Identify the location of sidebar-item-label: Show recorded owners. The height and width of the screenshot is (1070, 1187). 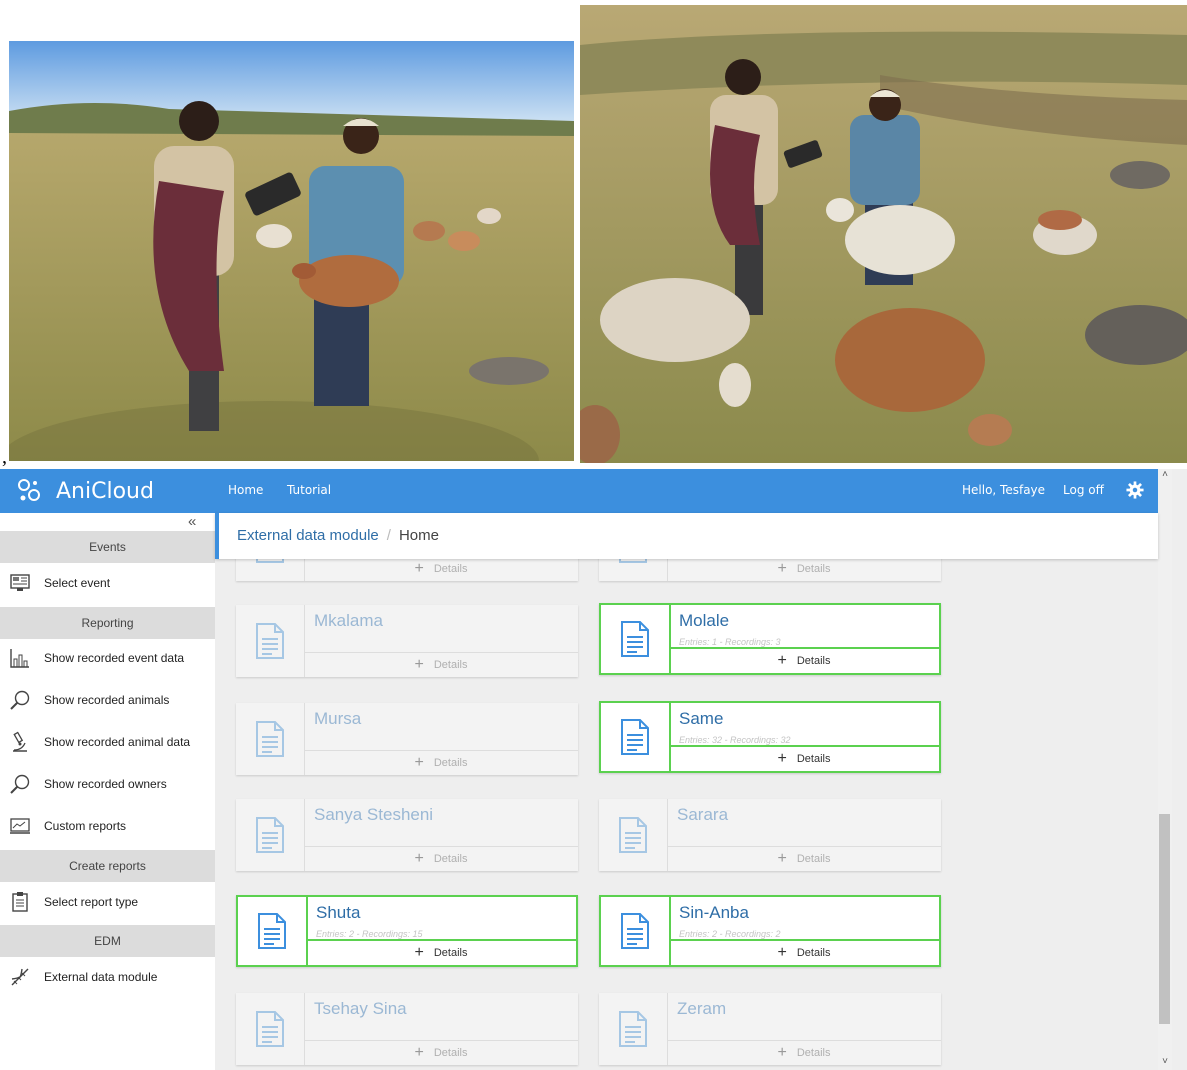
(105, 784).